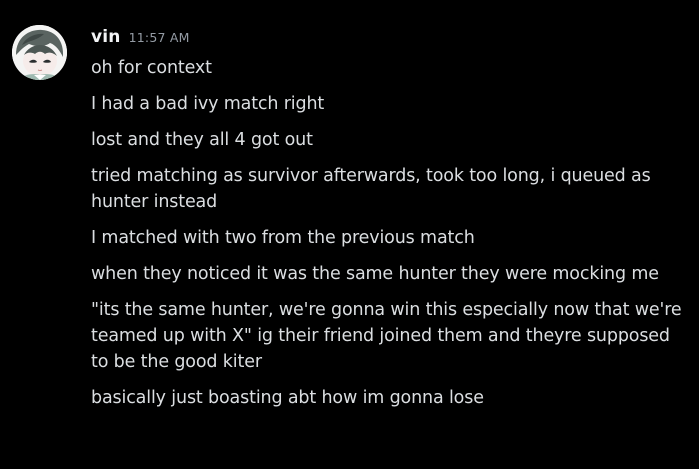 The image size is (699, 469). Describe the element at coordinates (106, 37) in the screenshot. I see `username: vin` at that location.